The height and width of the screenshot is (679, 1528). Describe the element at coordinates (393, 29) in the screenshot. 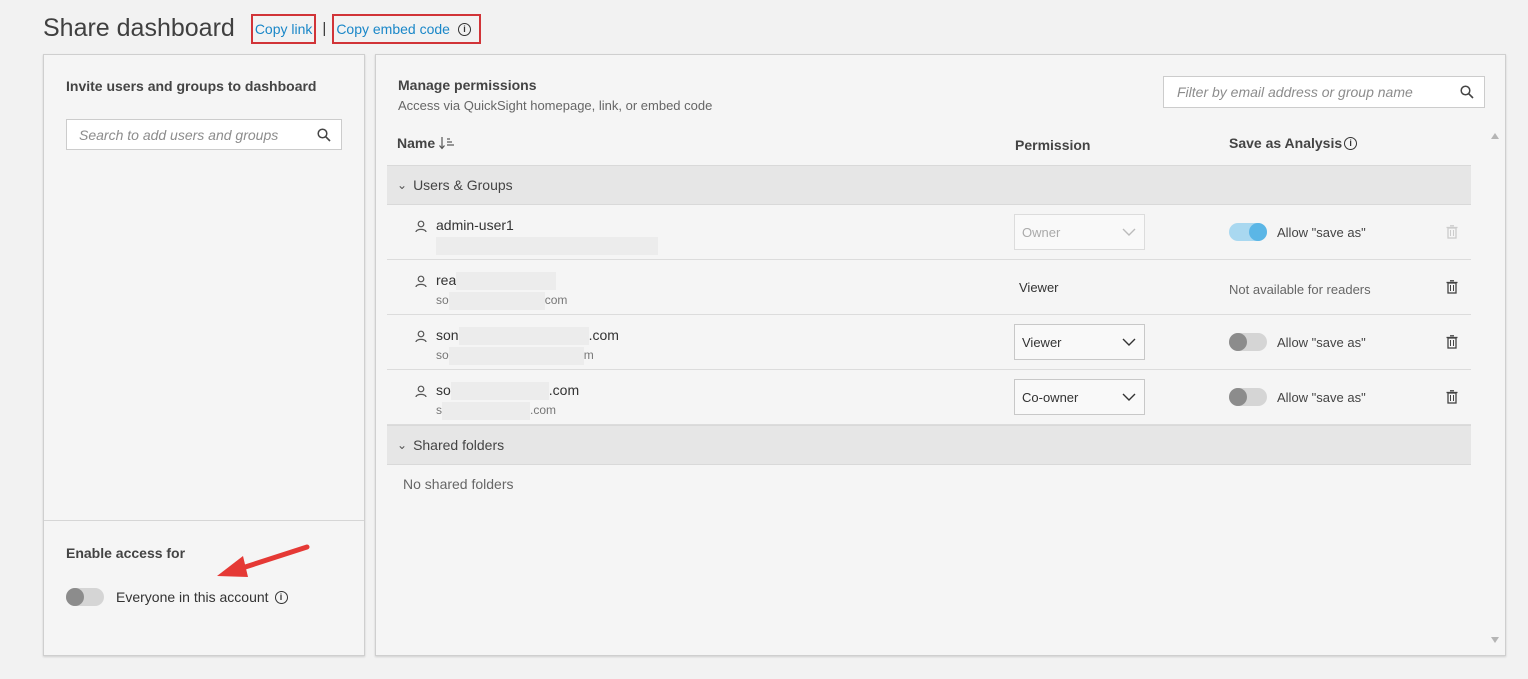

I see `copy-embed-code-link: Copy embed code` at that location.